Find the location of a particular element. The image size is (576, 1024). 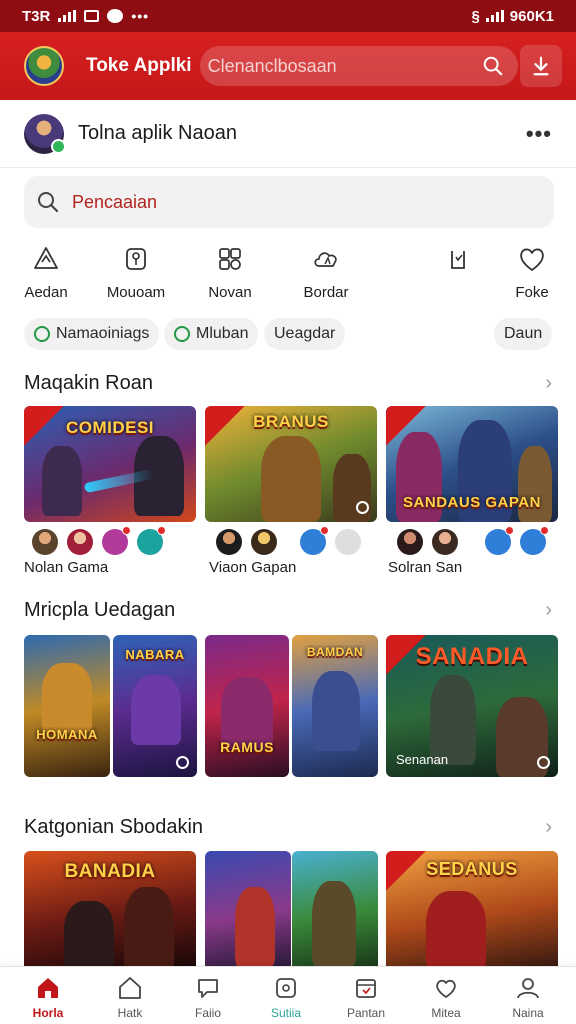

card-title: NABARA is located at coordinates (155, 654).